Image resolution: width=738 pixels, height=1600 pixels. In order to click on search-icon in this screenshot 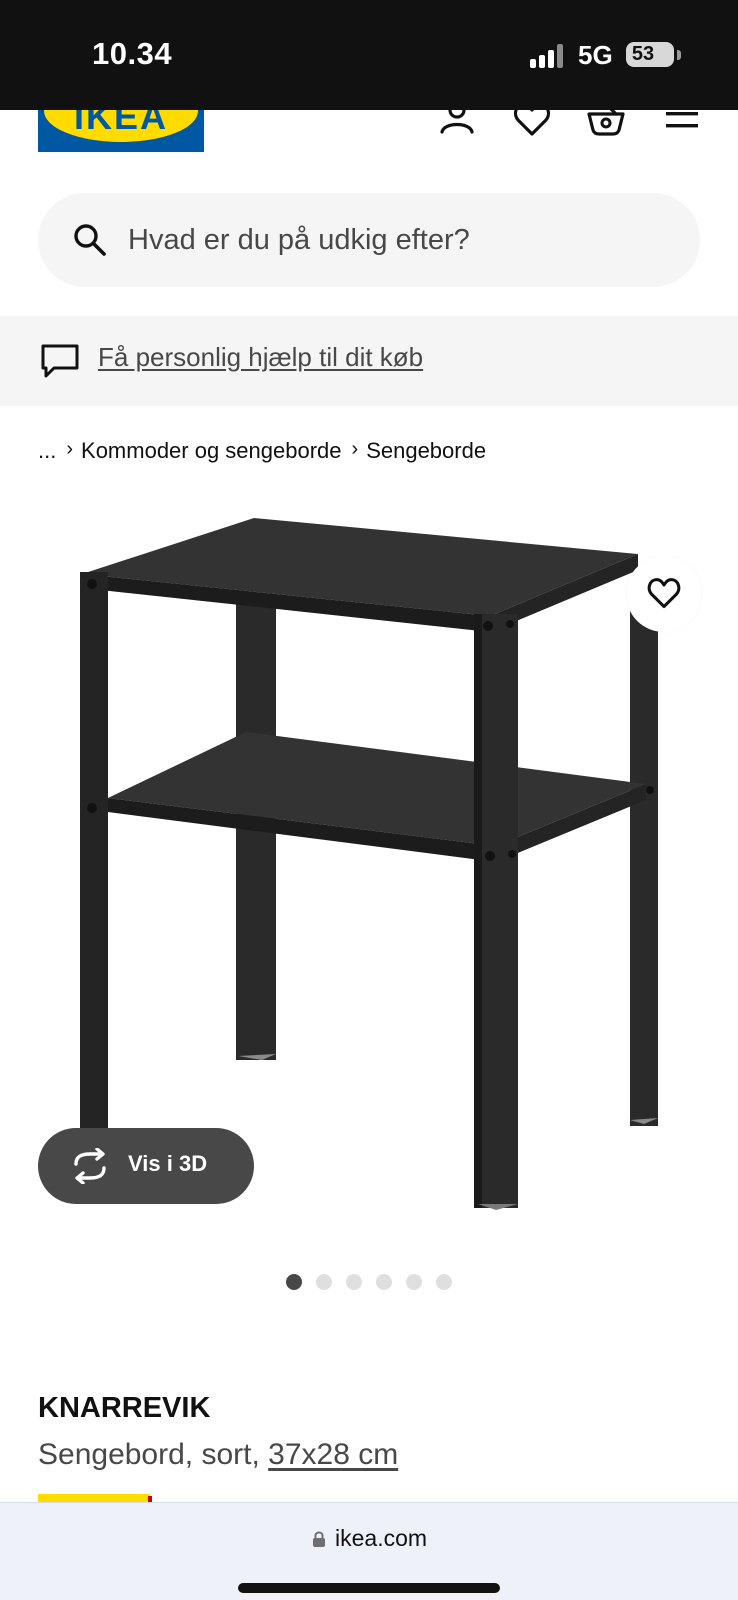, I will do `click(90, 240)`.